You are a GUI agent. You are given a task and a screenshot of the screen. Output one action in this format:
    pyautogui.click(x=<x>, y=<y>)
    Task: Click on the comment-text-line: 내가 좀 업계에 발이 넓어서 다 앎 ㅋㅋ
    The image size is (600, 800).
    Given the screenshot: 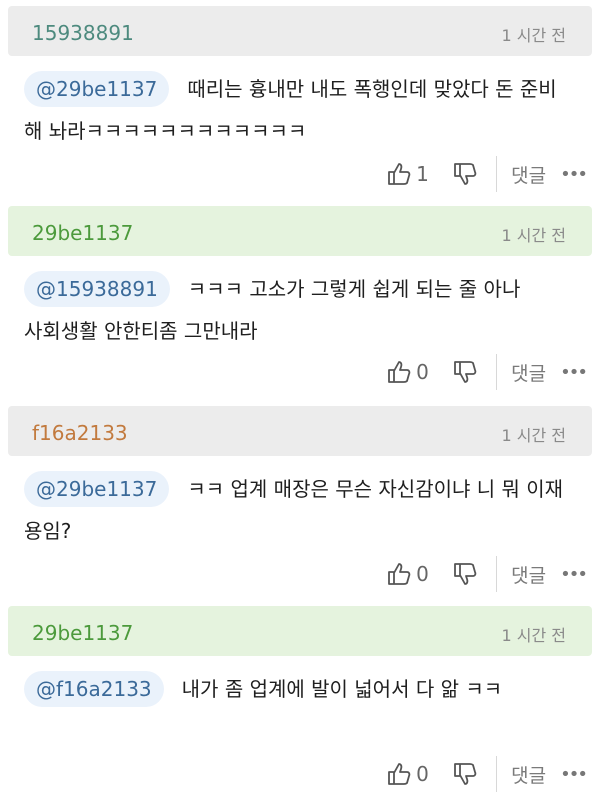 What is the action you would take?
    pyautogui.click(x=342, y=689)
    